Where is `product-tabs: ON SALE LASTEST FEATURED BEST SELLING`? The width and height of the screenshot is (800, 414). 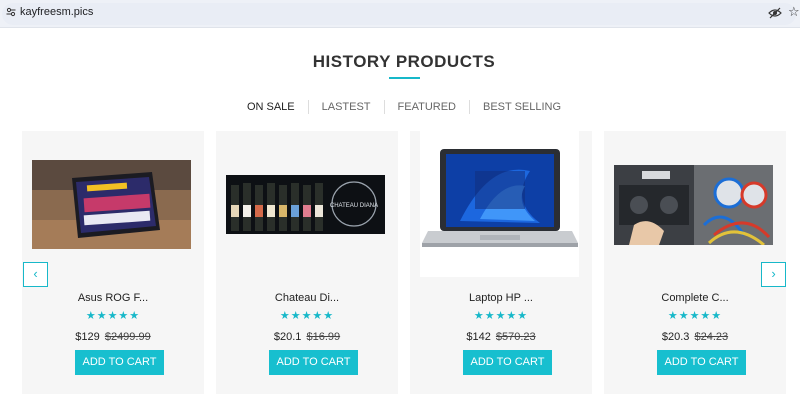
product-tabs: ON SALE LASTEST FEATURED BEST SELLING is located at coordinates (400, 107).